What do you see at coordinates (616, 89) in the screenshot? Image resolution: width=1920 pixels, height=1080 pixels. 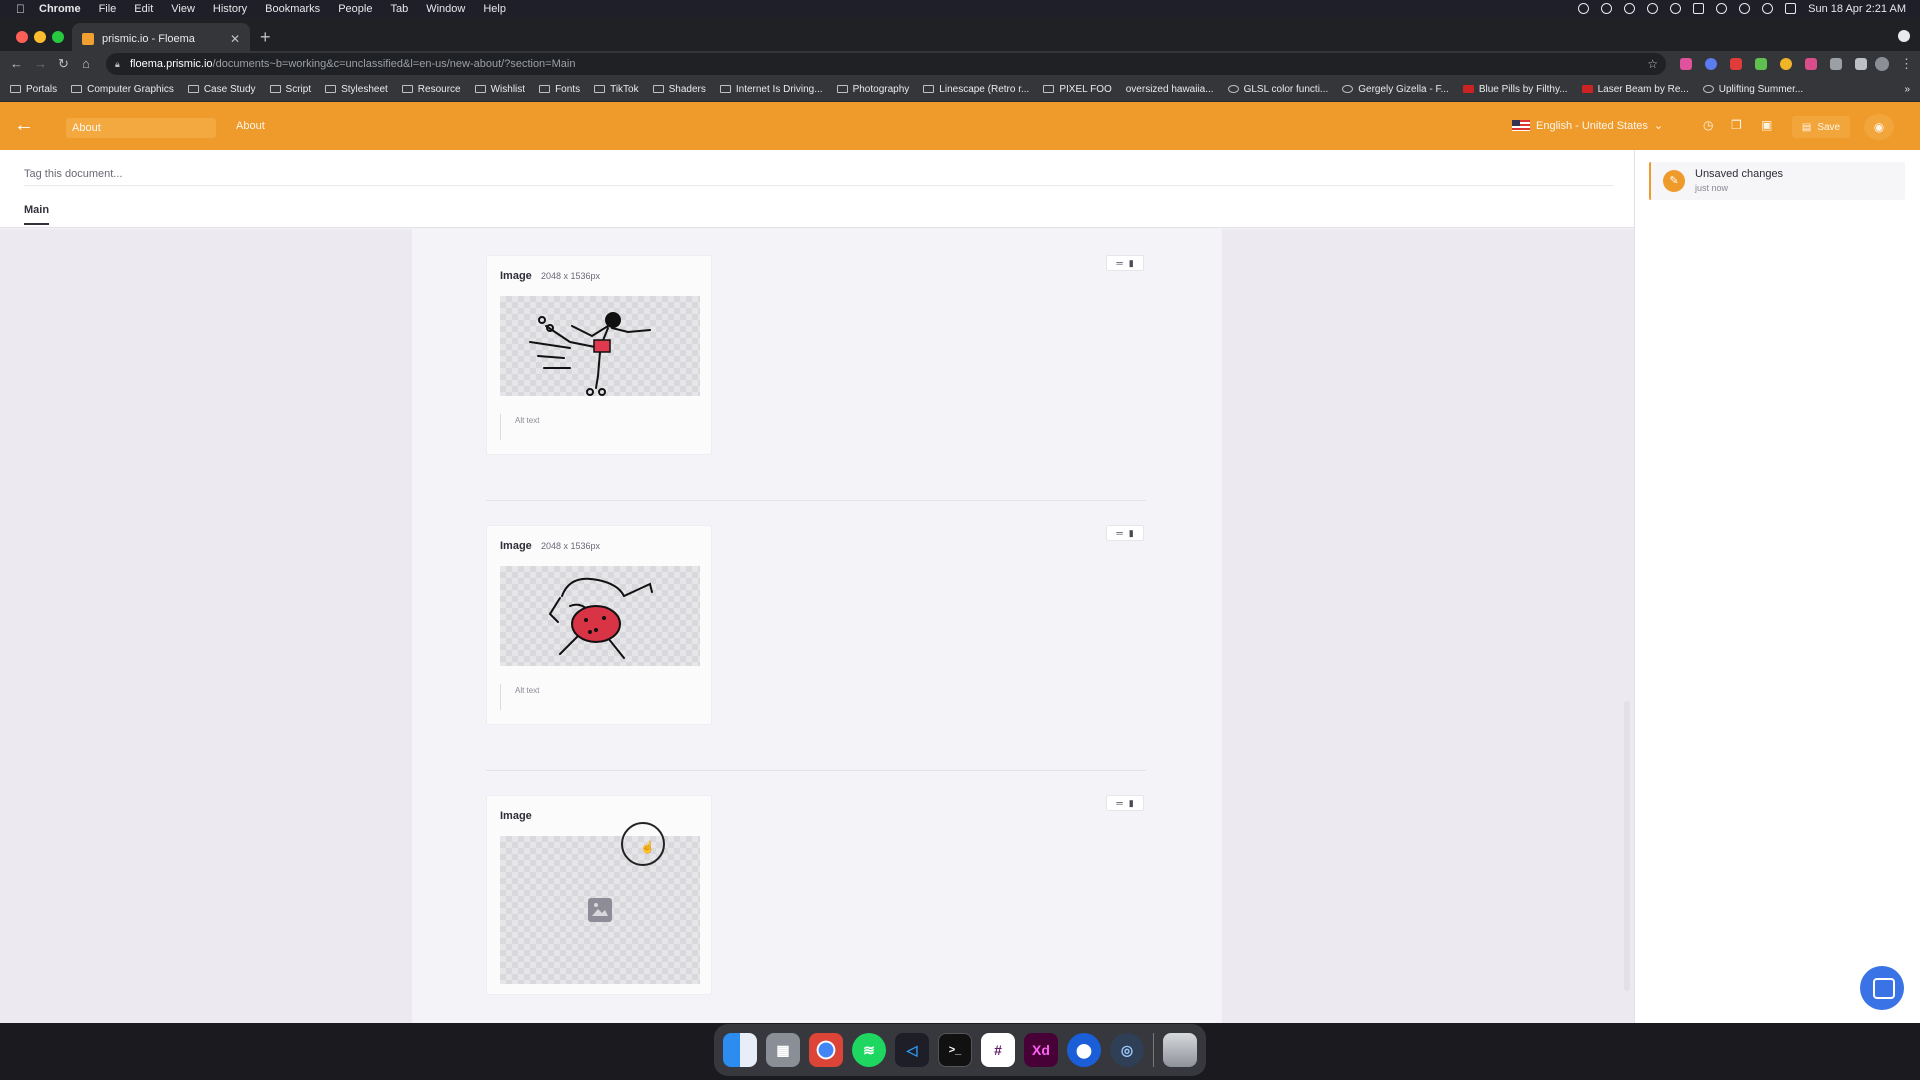 I see `bookmark-folder: TikTok` at bounding box center [616, 89].